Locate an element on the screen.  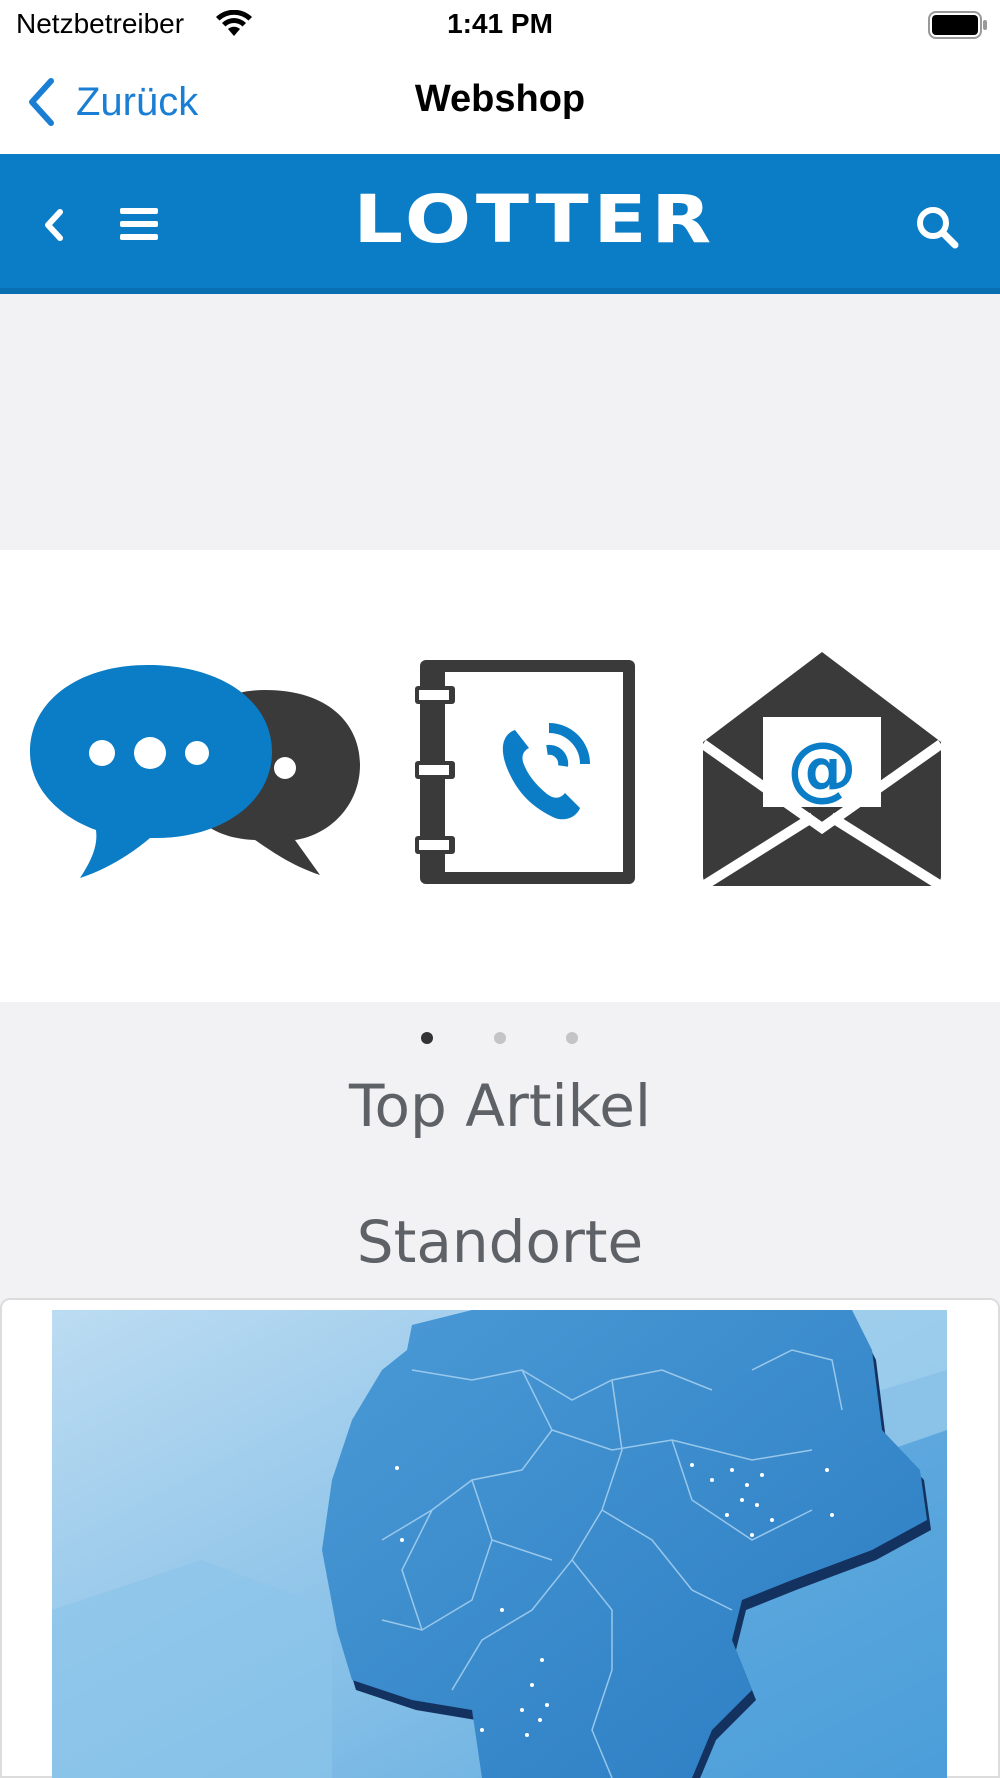
logo-text: LOTTER is located at coordinates (535, 219).